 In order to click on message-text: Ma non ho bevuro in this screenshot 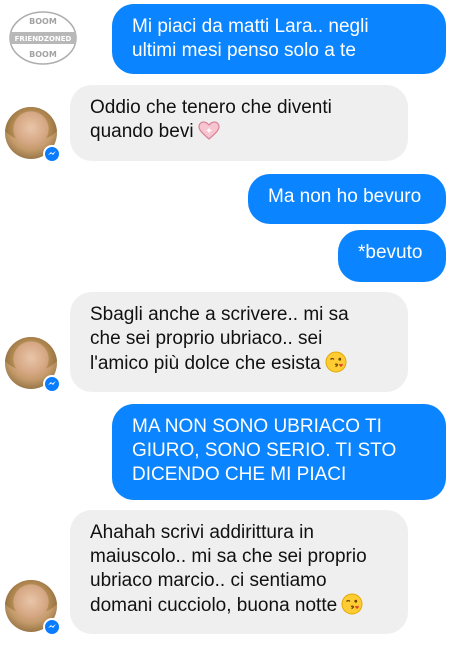, I will do `click(345, 196)`.